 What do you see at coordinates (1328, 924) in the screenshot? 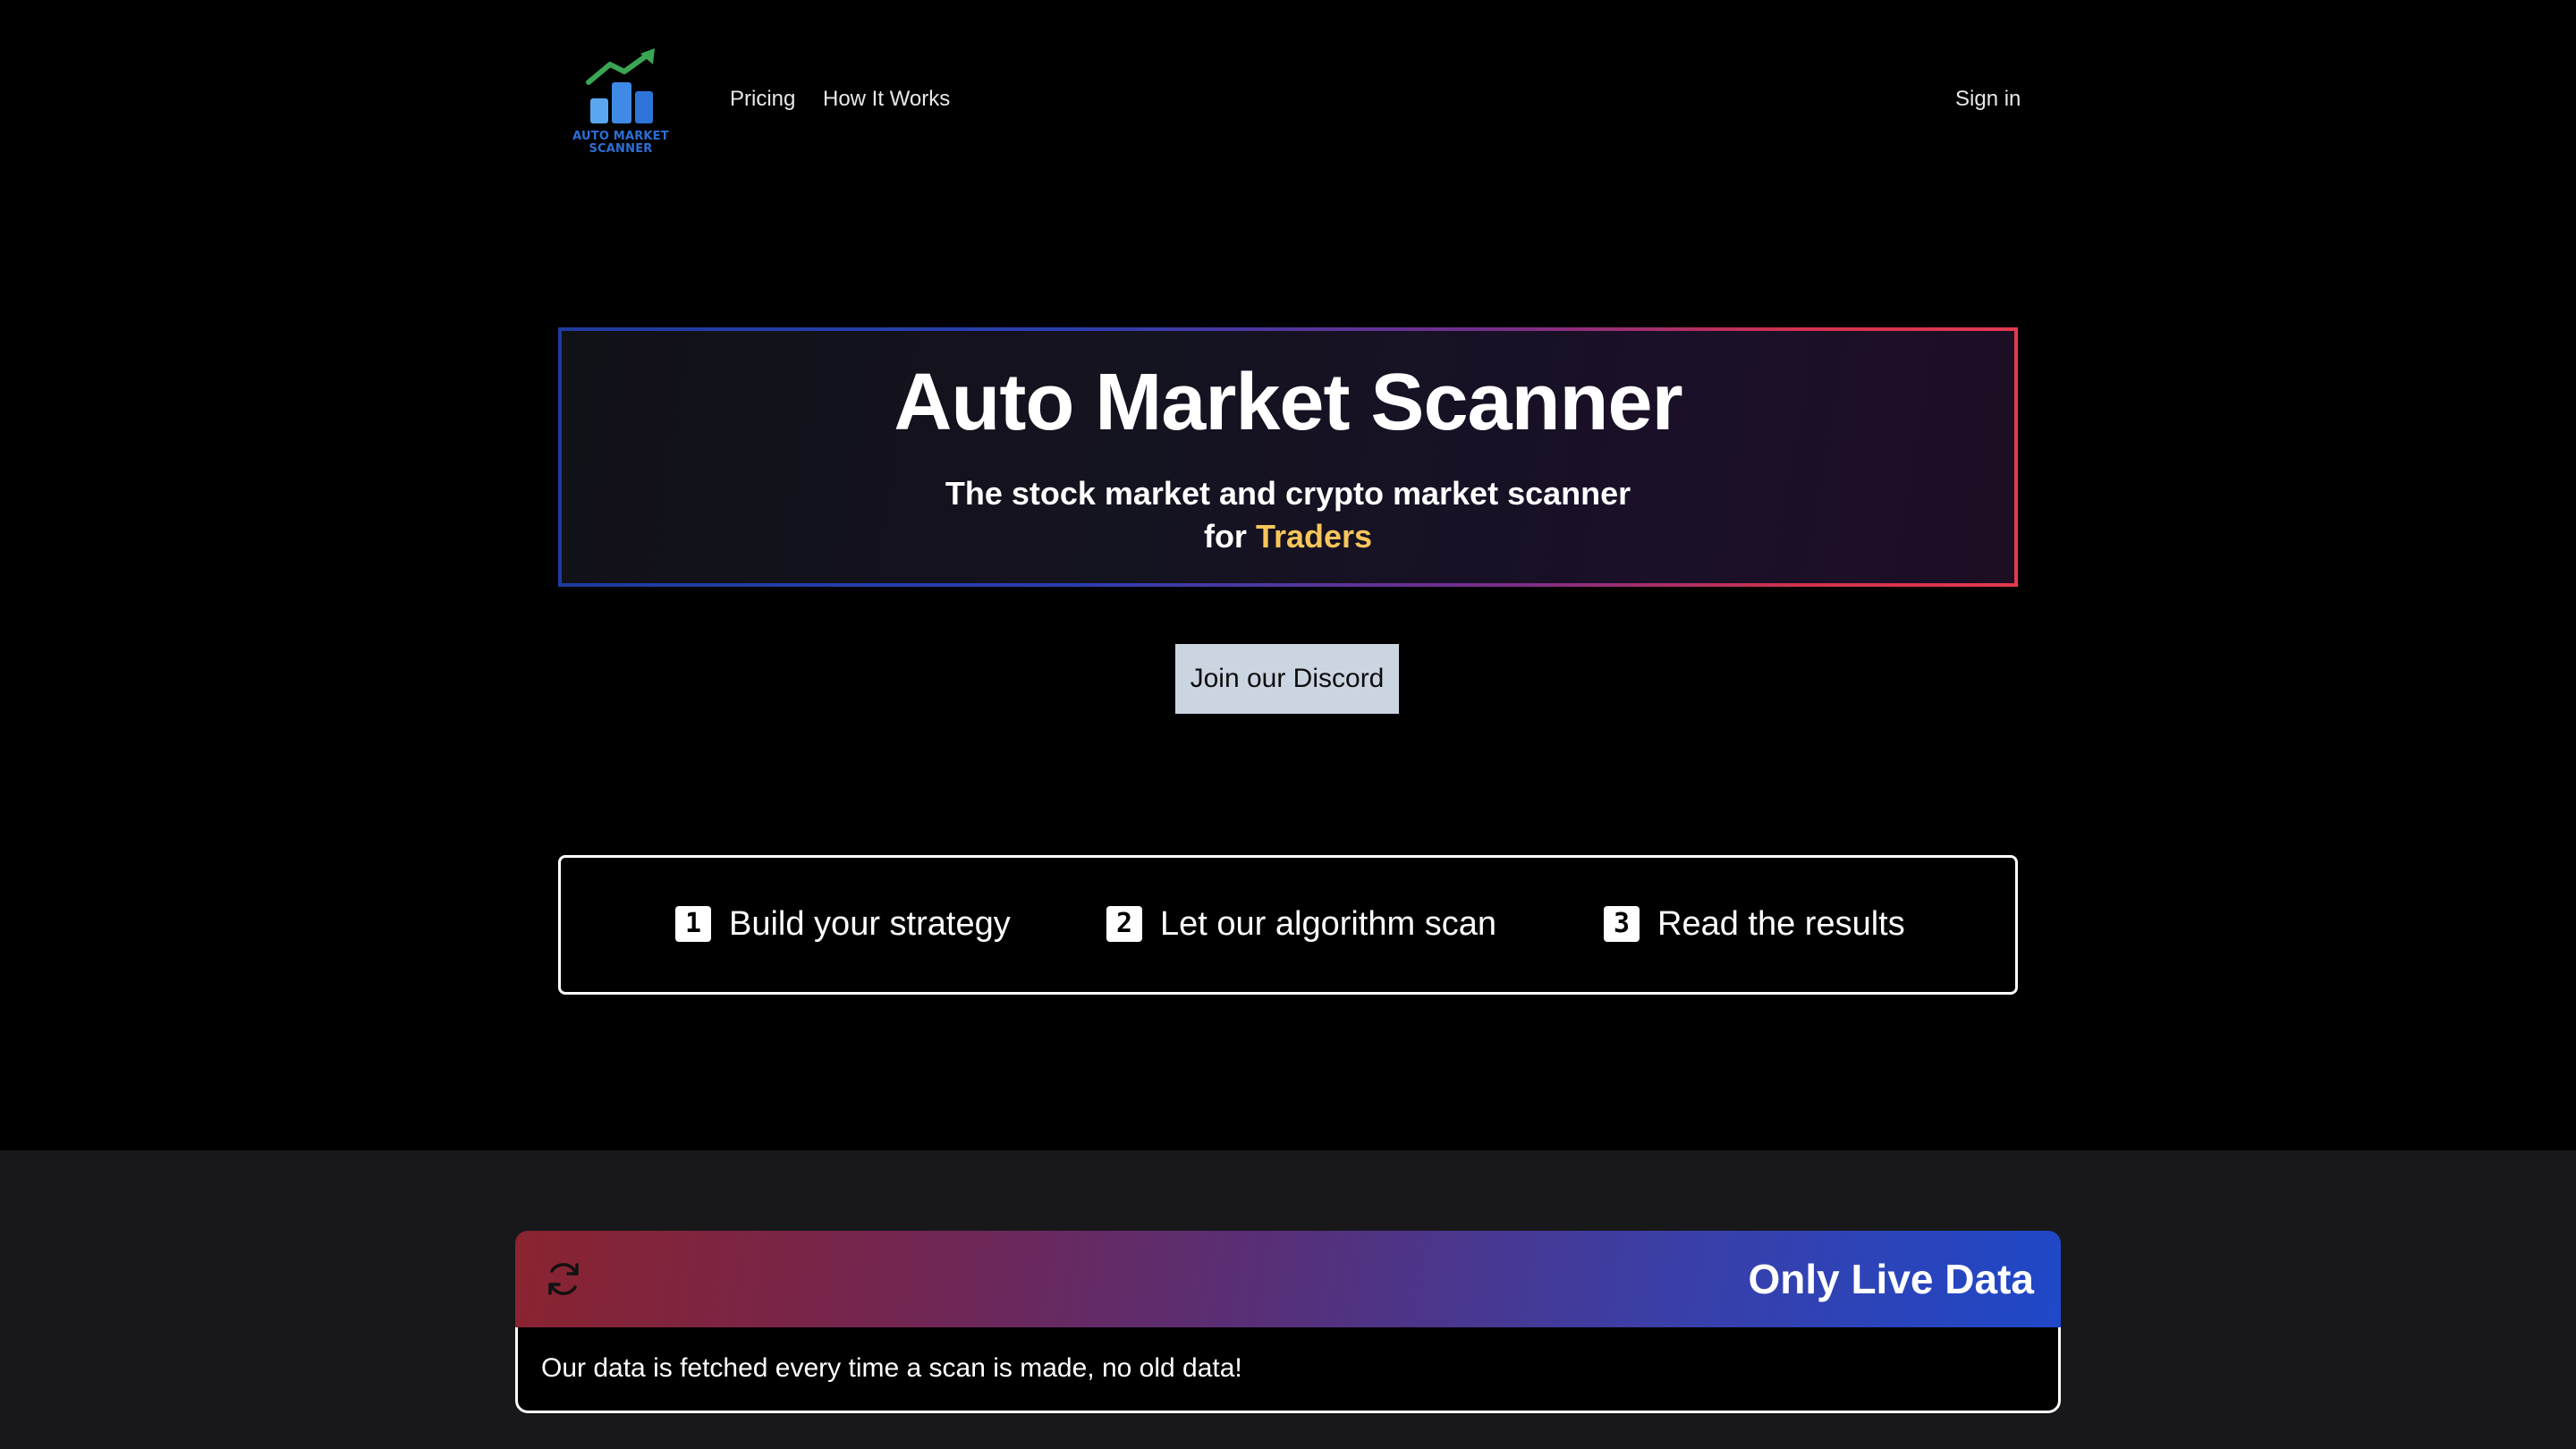
I see `step-label: Let our algorithm scan` at bounding box center [1328, 924].